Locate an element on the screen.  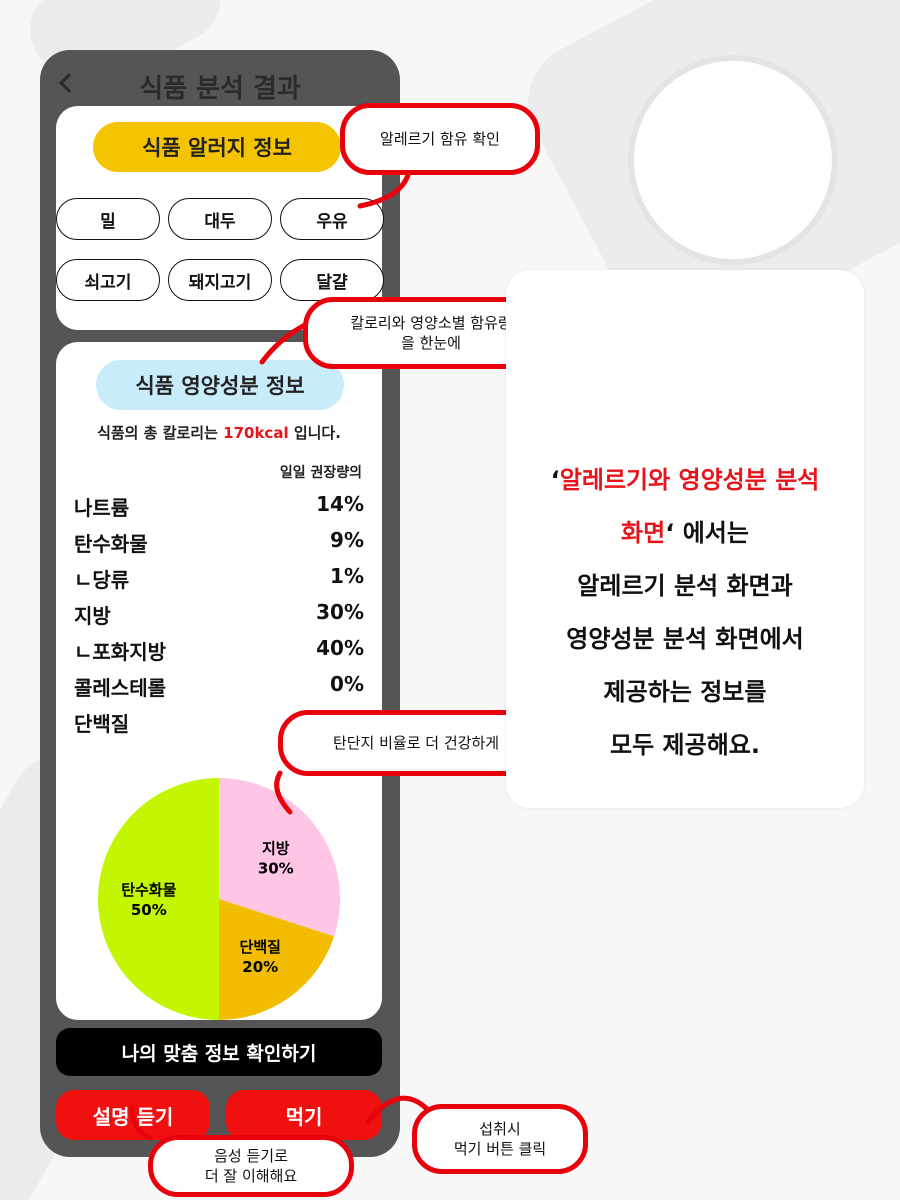
nutrient-name: 탄수화물 is located at coordinates (111, 544).